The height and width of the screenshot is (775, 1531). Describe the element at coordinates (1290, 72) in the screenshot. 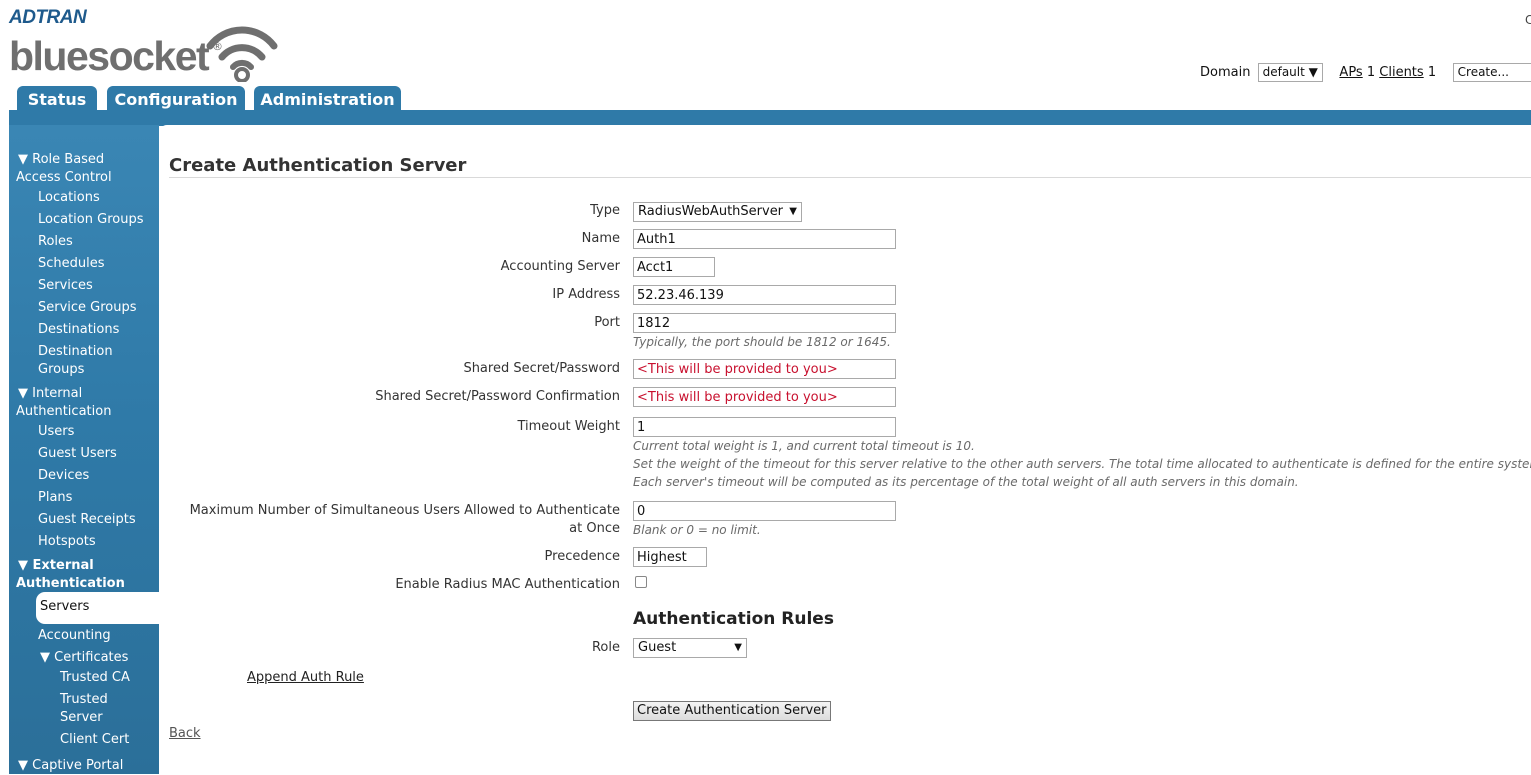

I see `domain-select: default ▼` at that location.